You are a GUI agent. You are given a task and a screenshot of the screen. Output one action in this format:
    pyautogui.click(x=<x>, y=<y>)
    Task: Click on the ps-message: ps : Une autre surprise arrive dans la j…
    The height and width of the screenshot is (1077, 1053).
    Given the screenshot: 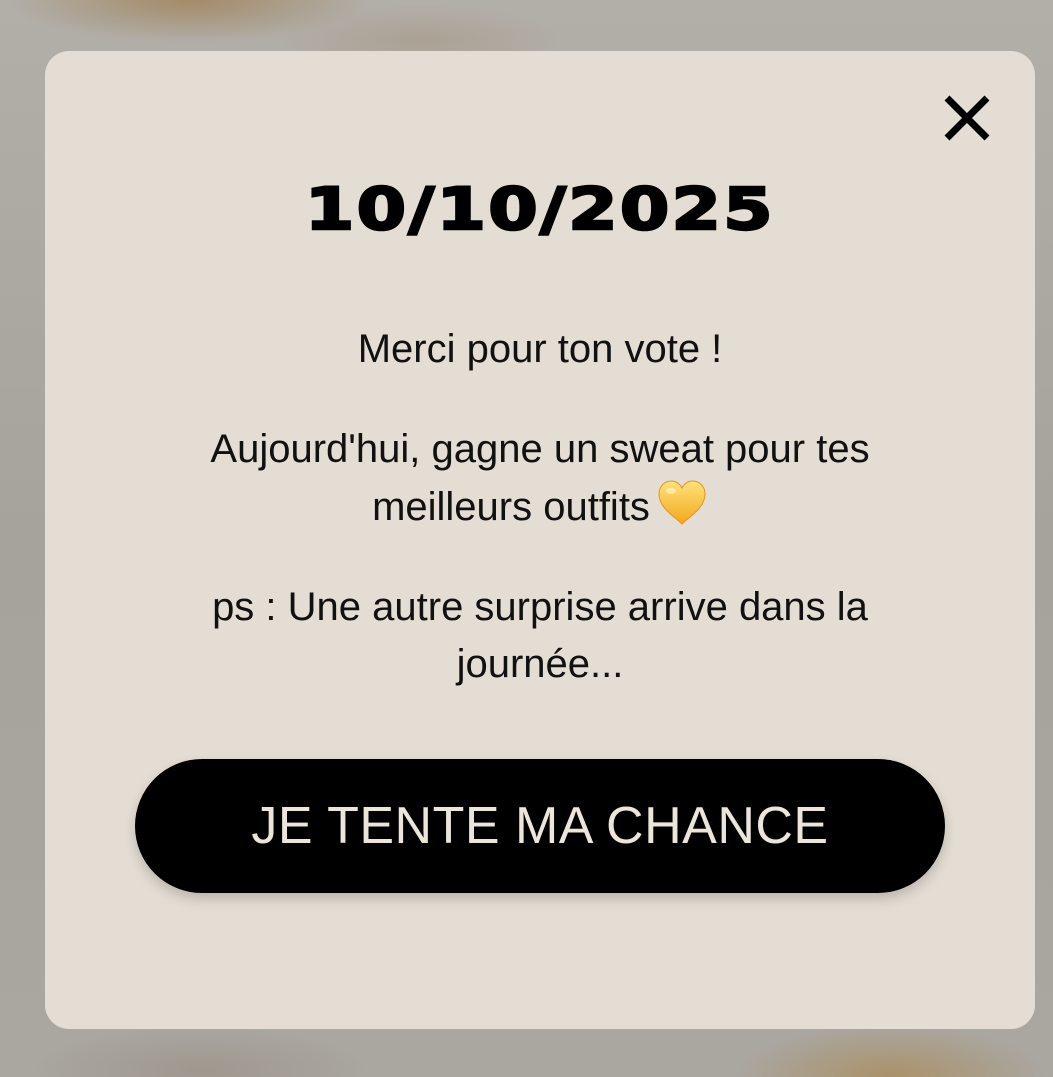 What is the action you would take?
    pyautogui.click(x=540, y=635)
    